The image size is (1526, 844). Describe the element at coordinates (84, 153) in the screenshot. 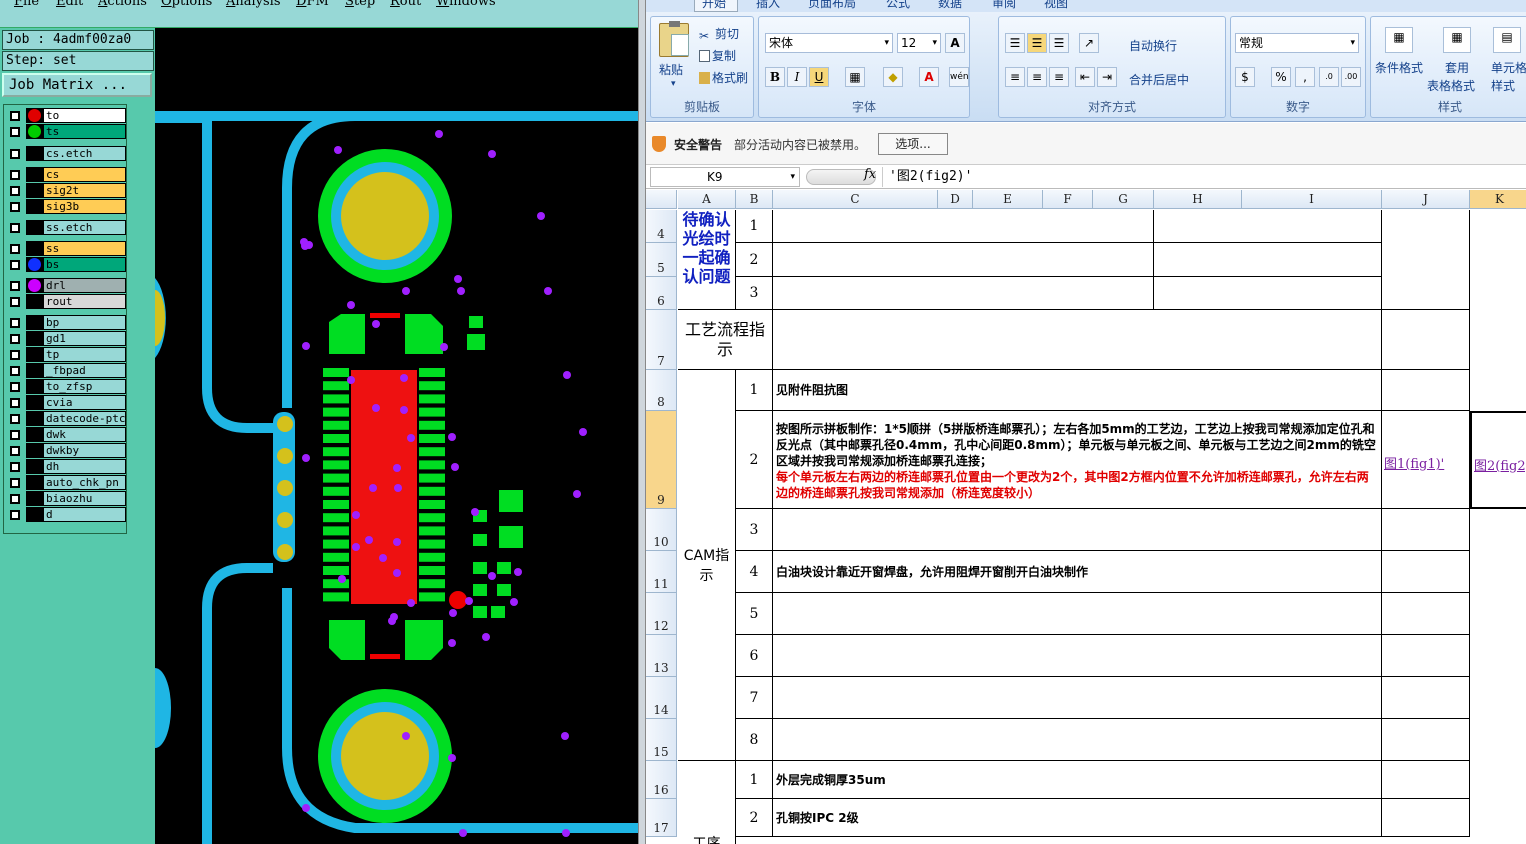

I see `layer-name: cs.etch` at that location.